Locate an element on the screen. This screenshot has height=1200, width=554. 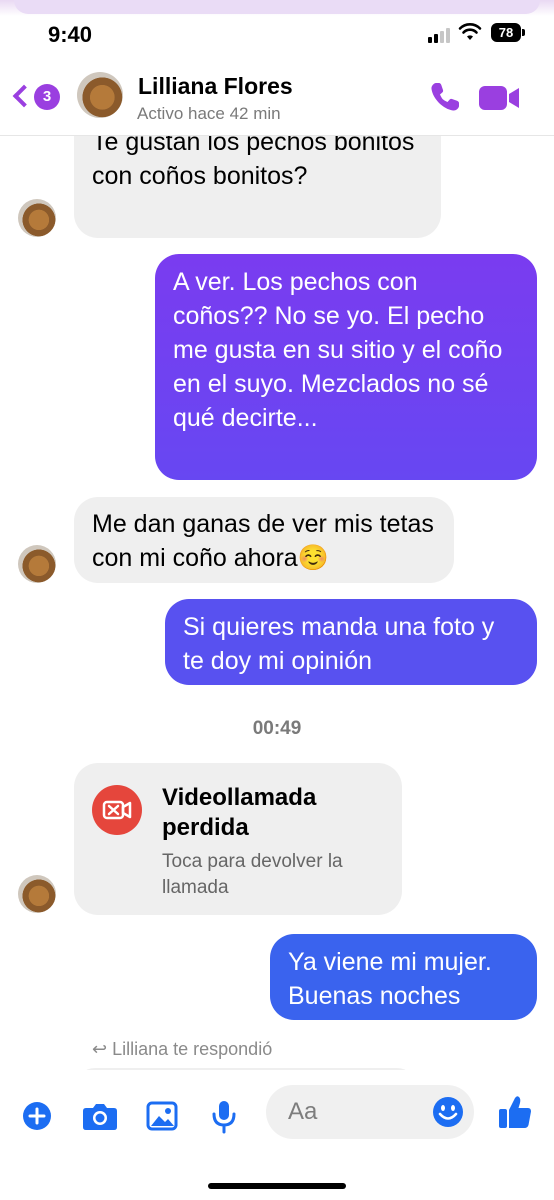
unread-badge: 3 is located at coordinates (47, 97).